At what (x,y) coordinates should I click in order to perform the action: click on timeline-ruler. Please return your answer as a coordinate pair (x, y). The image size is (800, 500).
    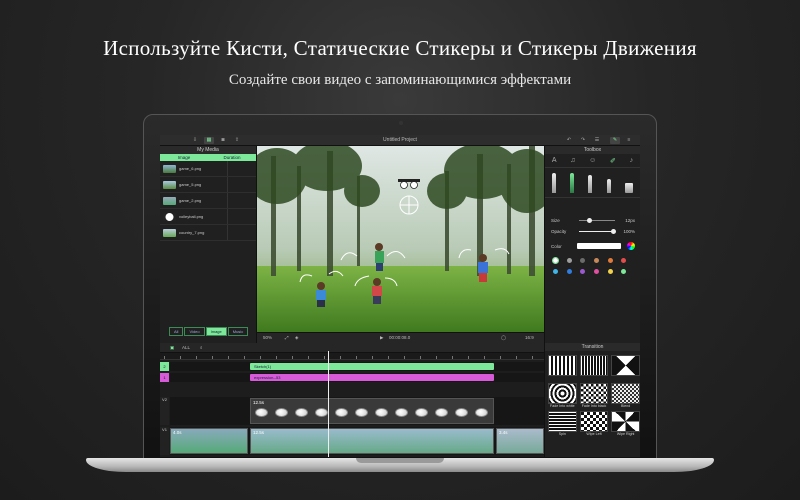
    Looking at the image, I should click on (352, 356).